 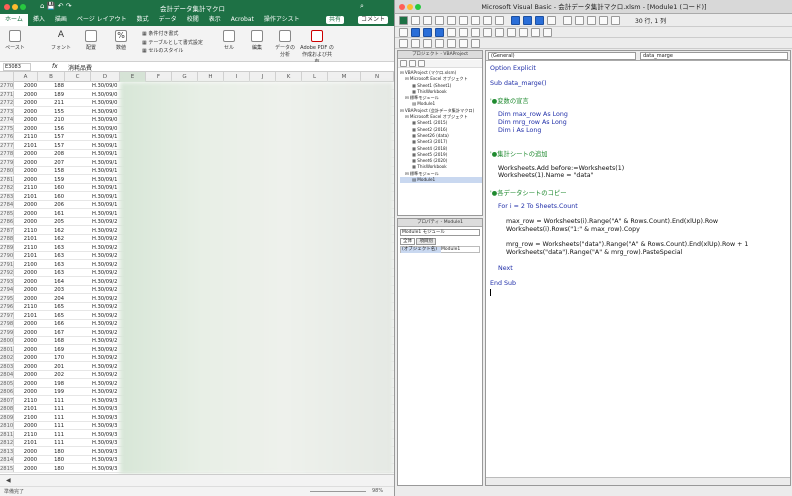 I want to click on toolbox-icon, so click(x=603, y=20).